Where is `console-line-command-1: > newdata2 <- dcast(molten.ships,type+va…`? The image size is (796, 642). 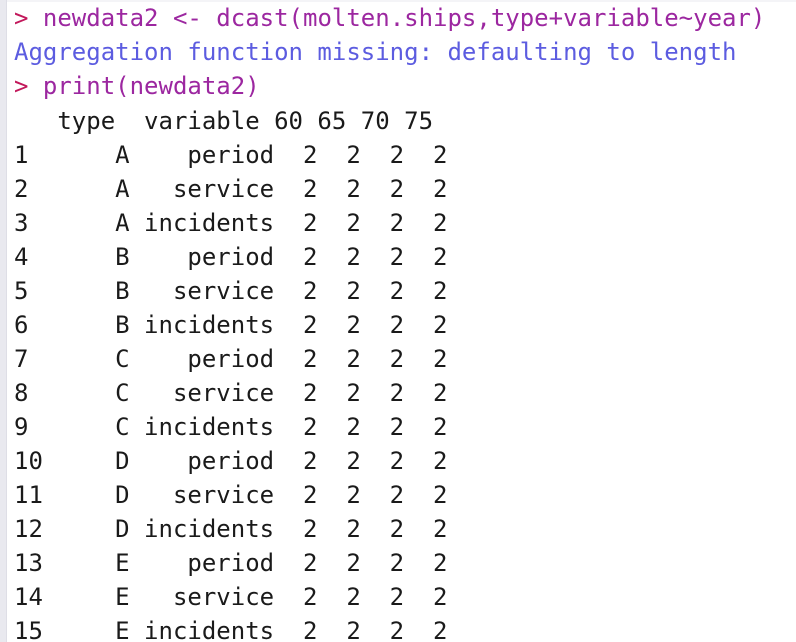
console-line-command-1: > newdata2 <- dcast(molten.ships,type+va… is located at coordinates (405, 18).